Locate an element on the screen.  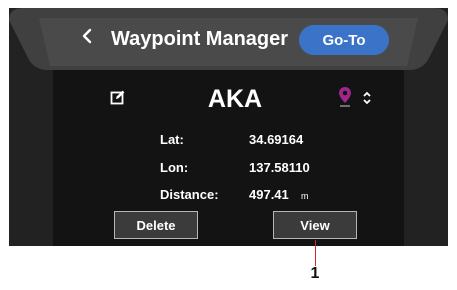
distance-unit: m is located at coordinates (305, 196).